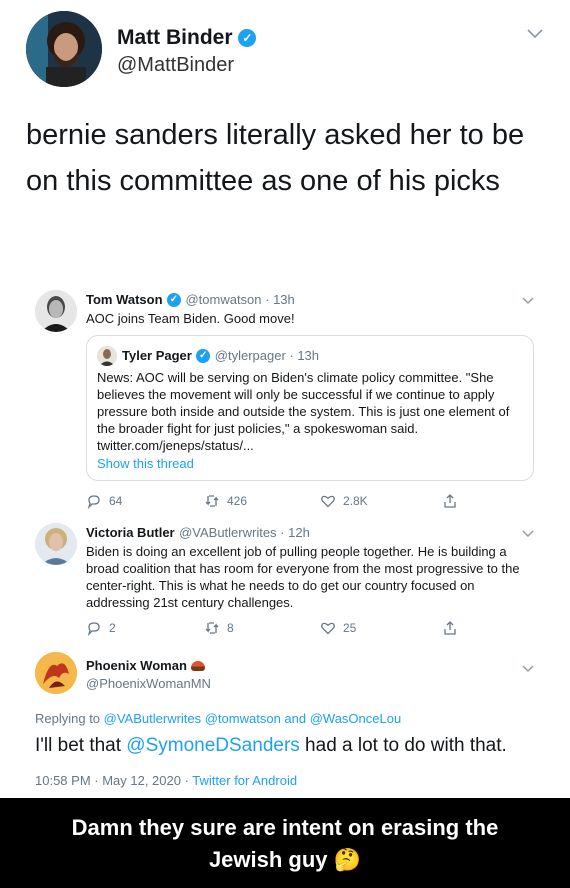 Image resolution: width=570 pixels, height=888 pixels. I want to click on retweet-button: 8, so click(262, 628).